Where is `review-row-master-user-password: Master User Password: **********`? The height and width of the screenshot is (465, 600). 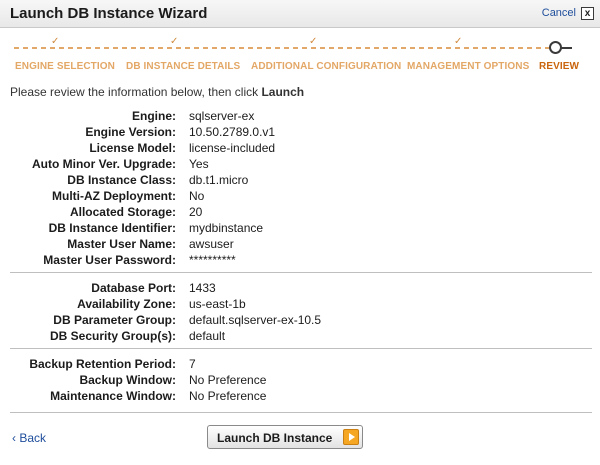 review-row-master-user-password: Master User Password: ********** is located at coordinates (300, 261).